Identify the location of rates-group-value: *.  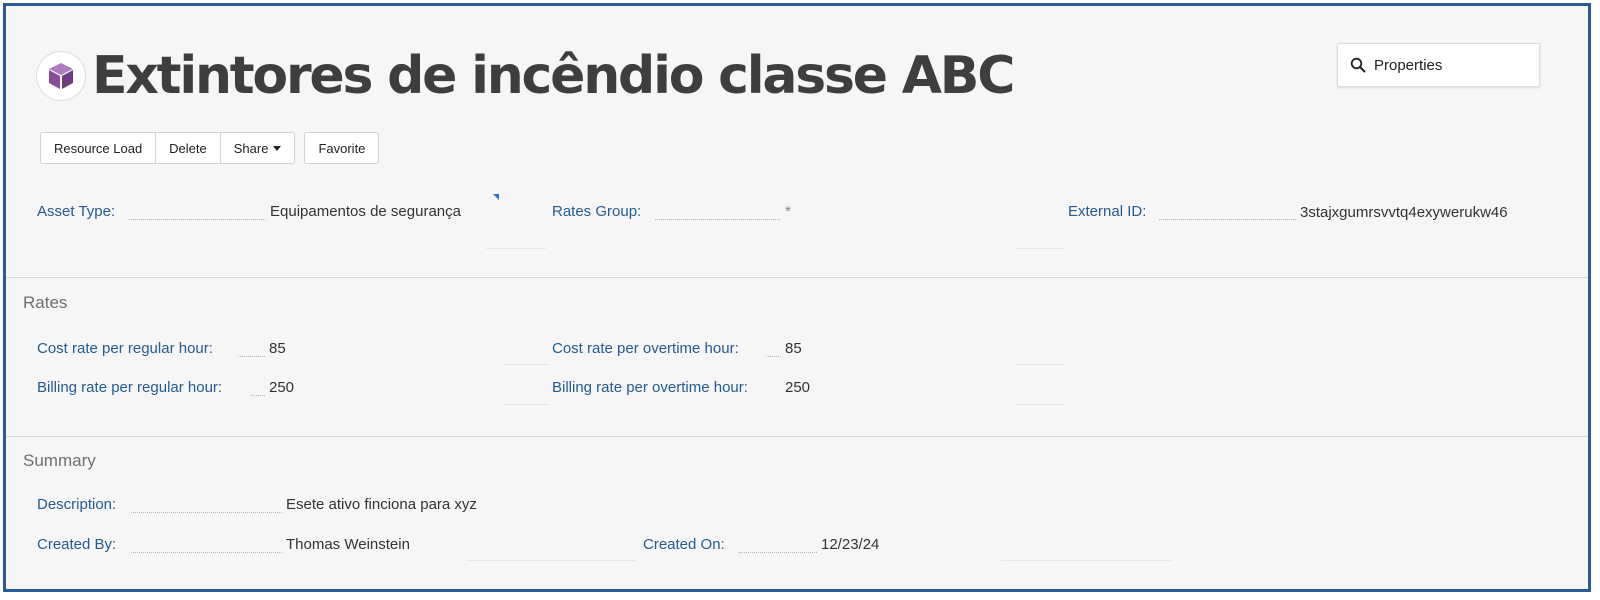
(788, 211).